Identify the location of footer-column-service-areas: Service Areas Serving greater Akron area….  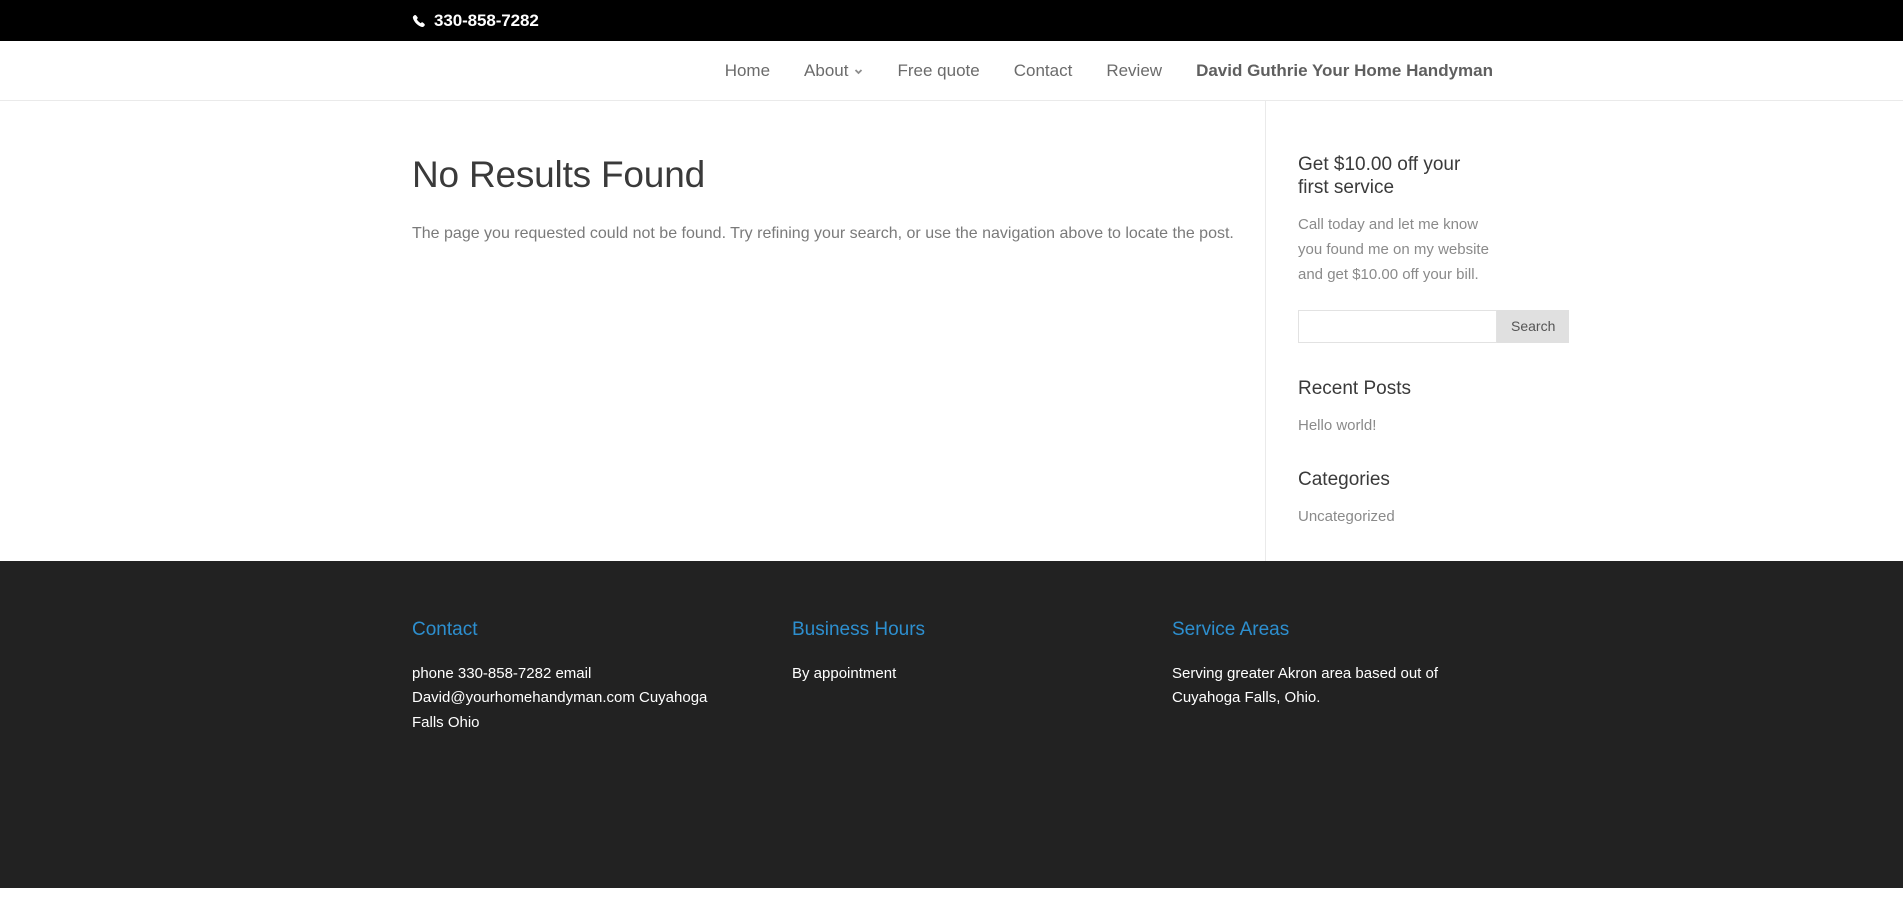
(1362, 677).